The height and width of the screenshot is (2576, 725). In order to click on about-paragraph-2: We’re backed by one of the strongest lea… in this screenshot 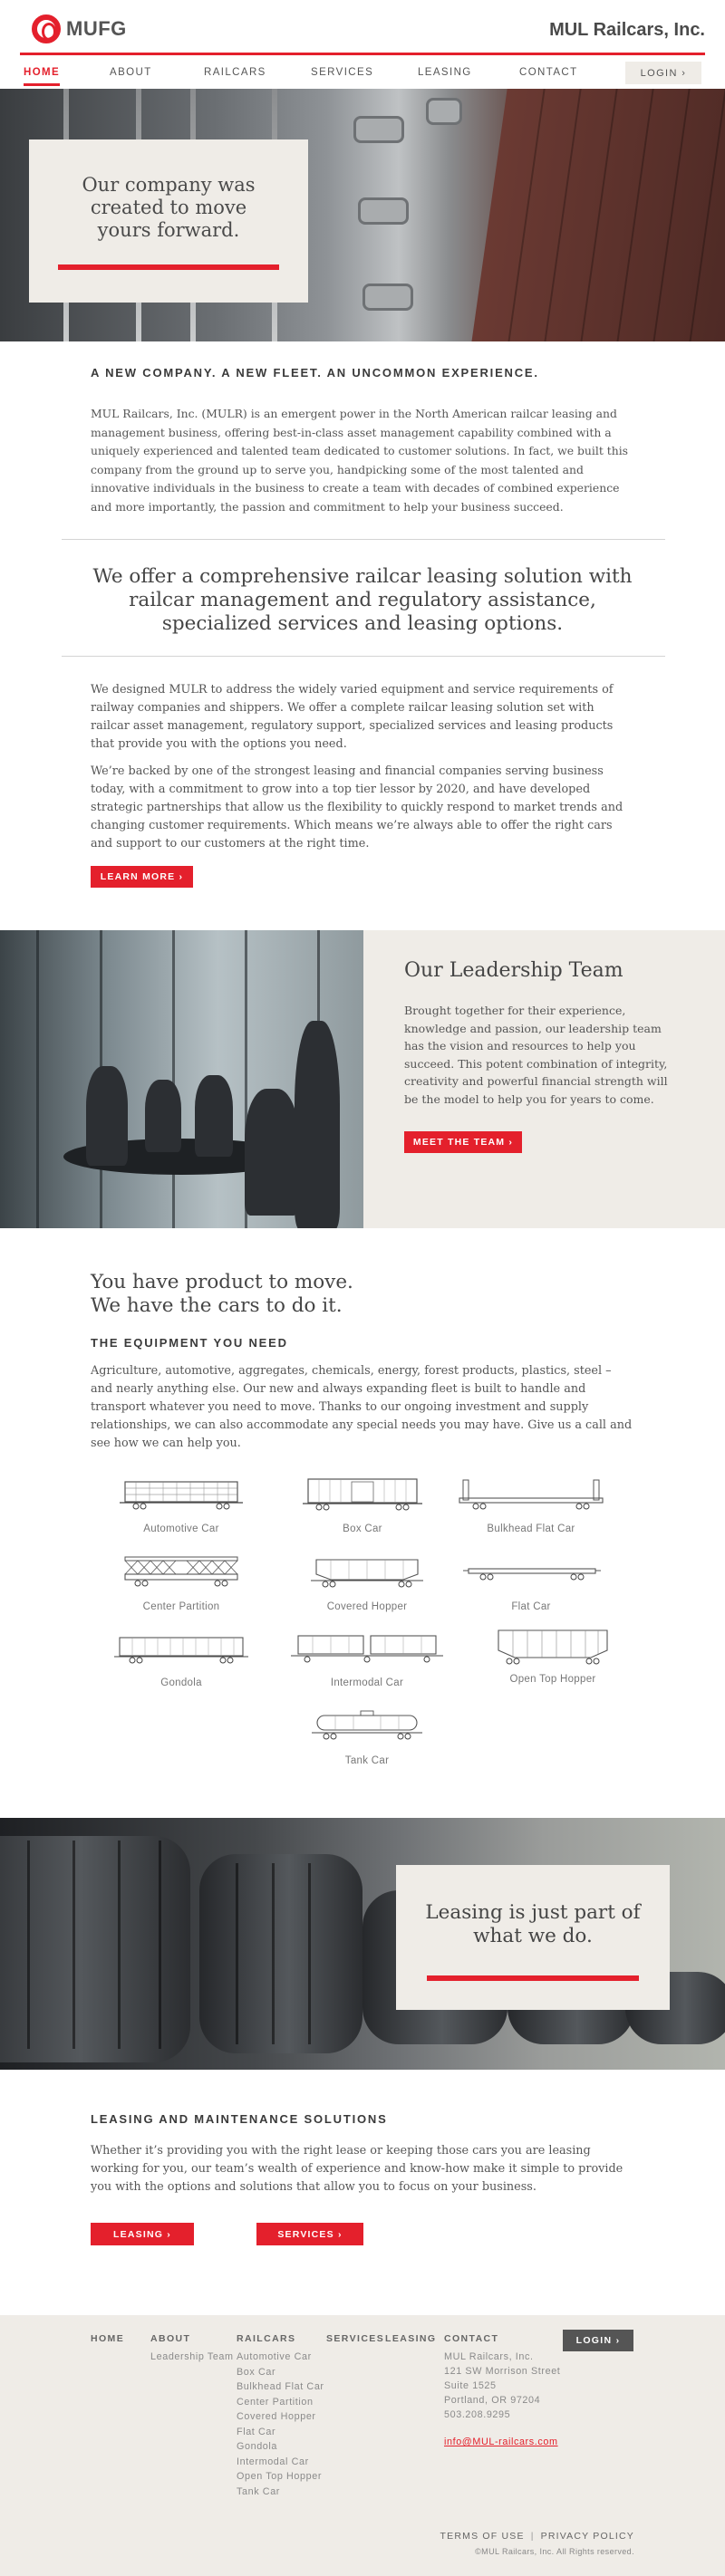, I will do `click(357, 807)`.